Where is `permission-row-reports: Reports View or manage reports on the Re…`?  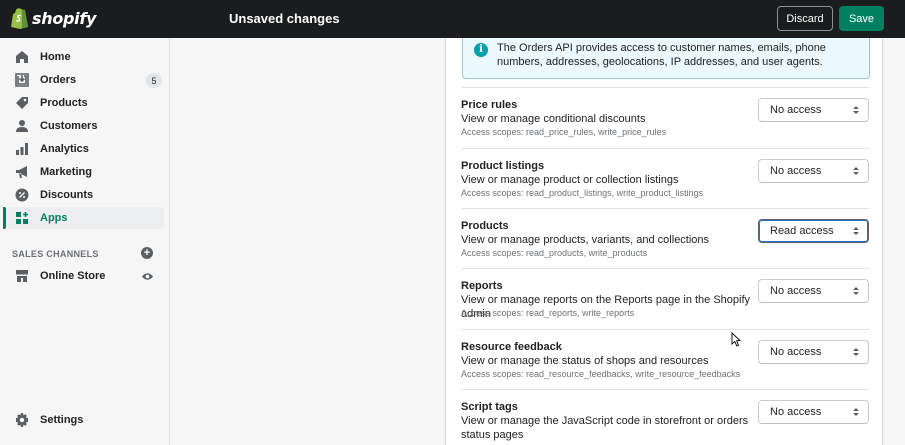
permission-row-reports: Reports View or manage reports on the Re… is located at coordinates (665, 298).